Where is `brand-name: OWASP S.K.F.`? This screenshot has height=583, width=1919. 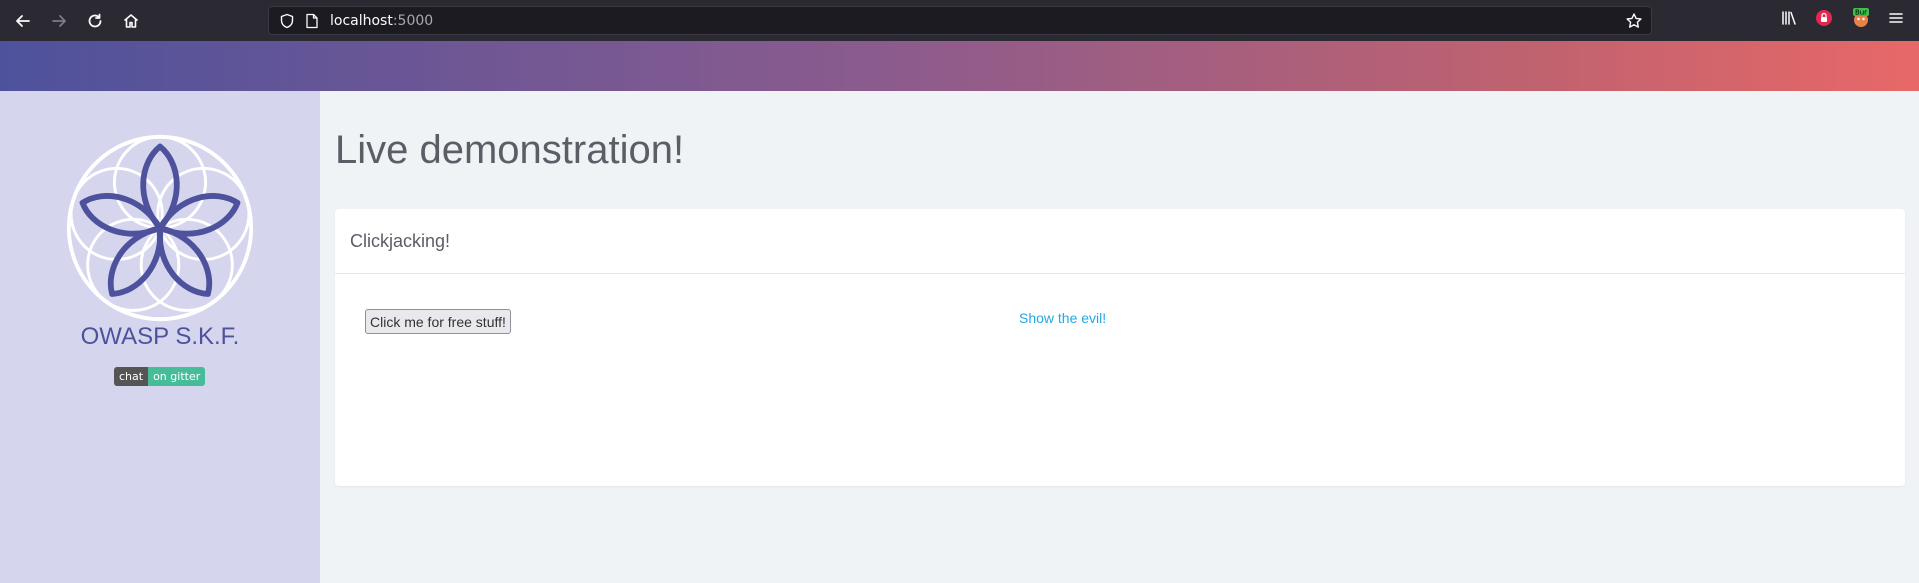
brand-name: OWASP S.K.F. is located at coordinates (160, 336).